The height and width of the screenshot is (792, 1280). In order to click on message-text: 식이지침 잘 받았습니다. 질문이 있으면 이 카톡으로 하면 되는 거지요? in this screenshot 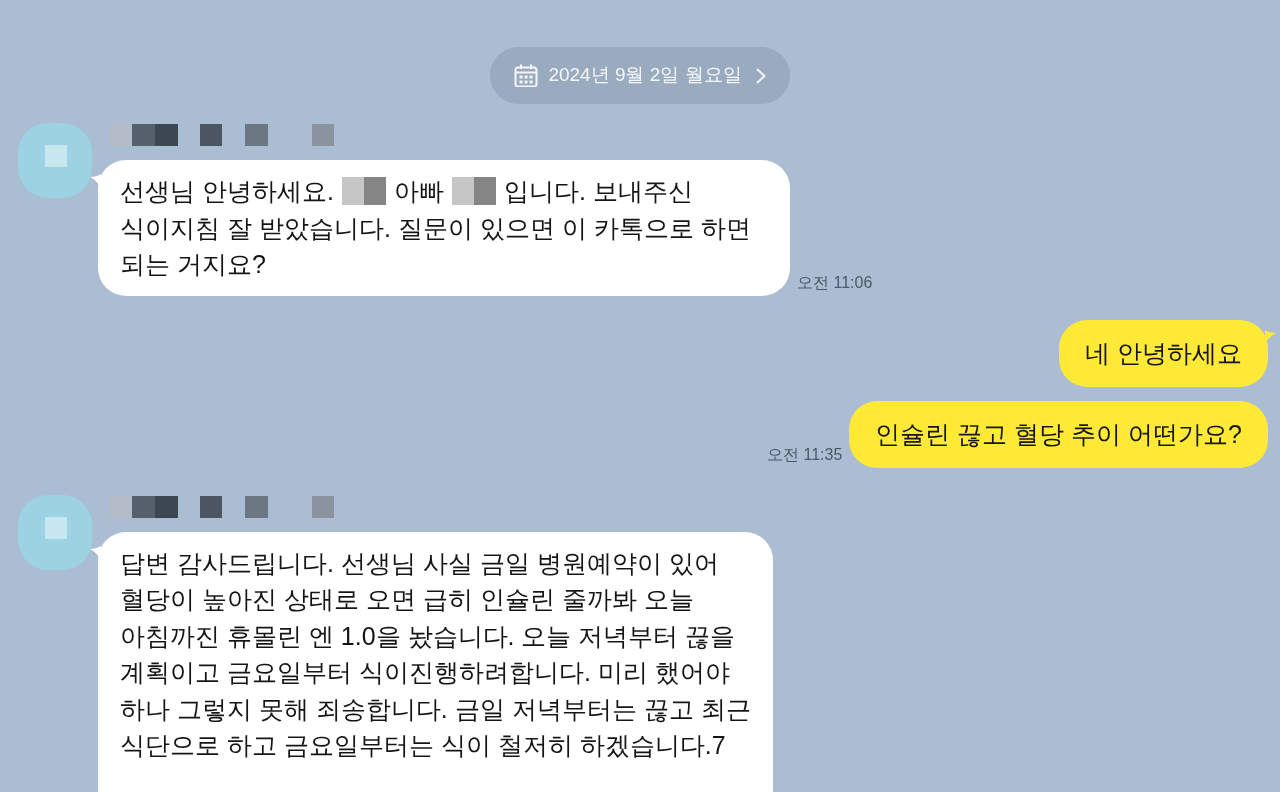, I will do `click(435, 246)`.